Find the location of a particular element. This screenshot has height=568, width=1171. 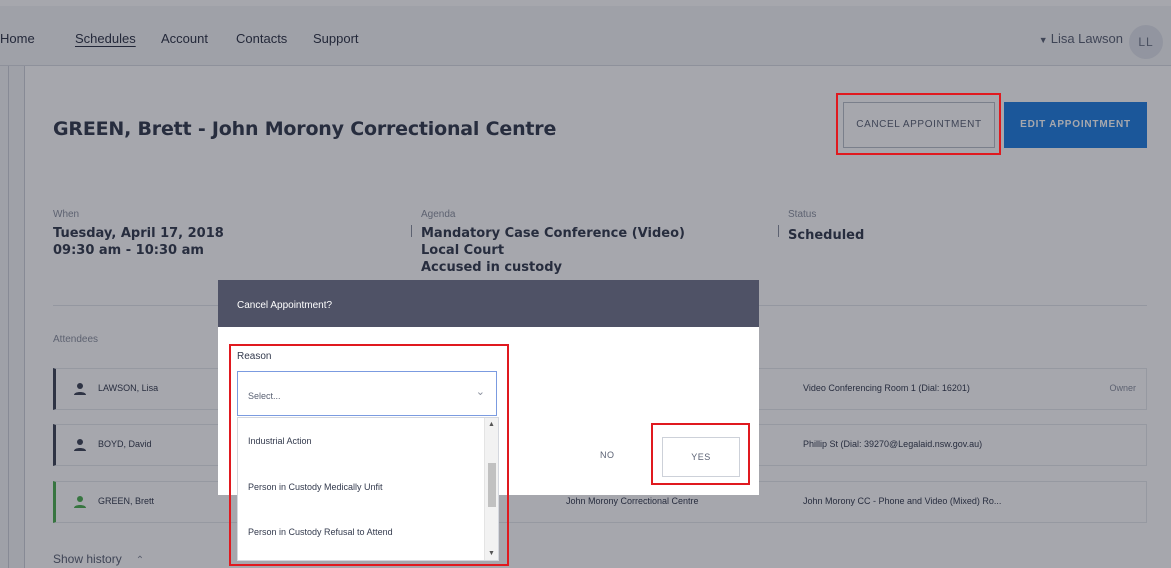

highlight-yes-button is located at coordinates (700, 454).